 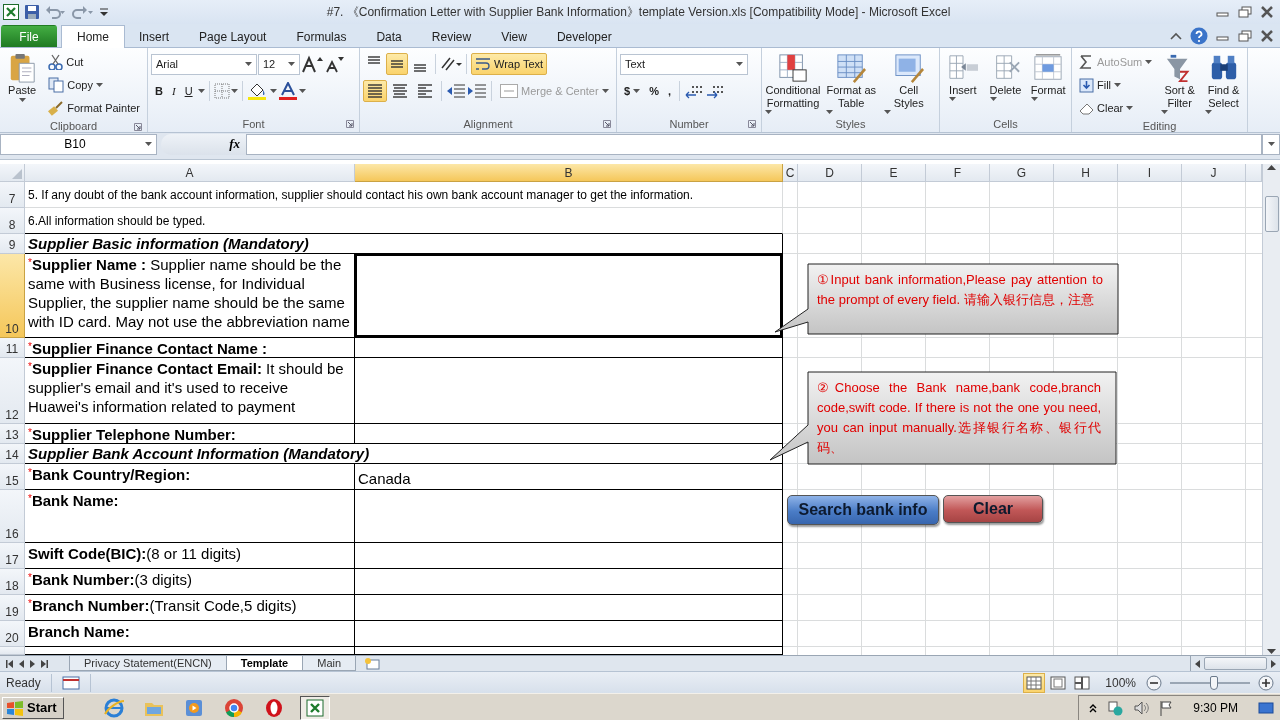 I want to click on number-format-button: %, so click(x=654, y=91).